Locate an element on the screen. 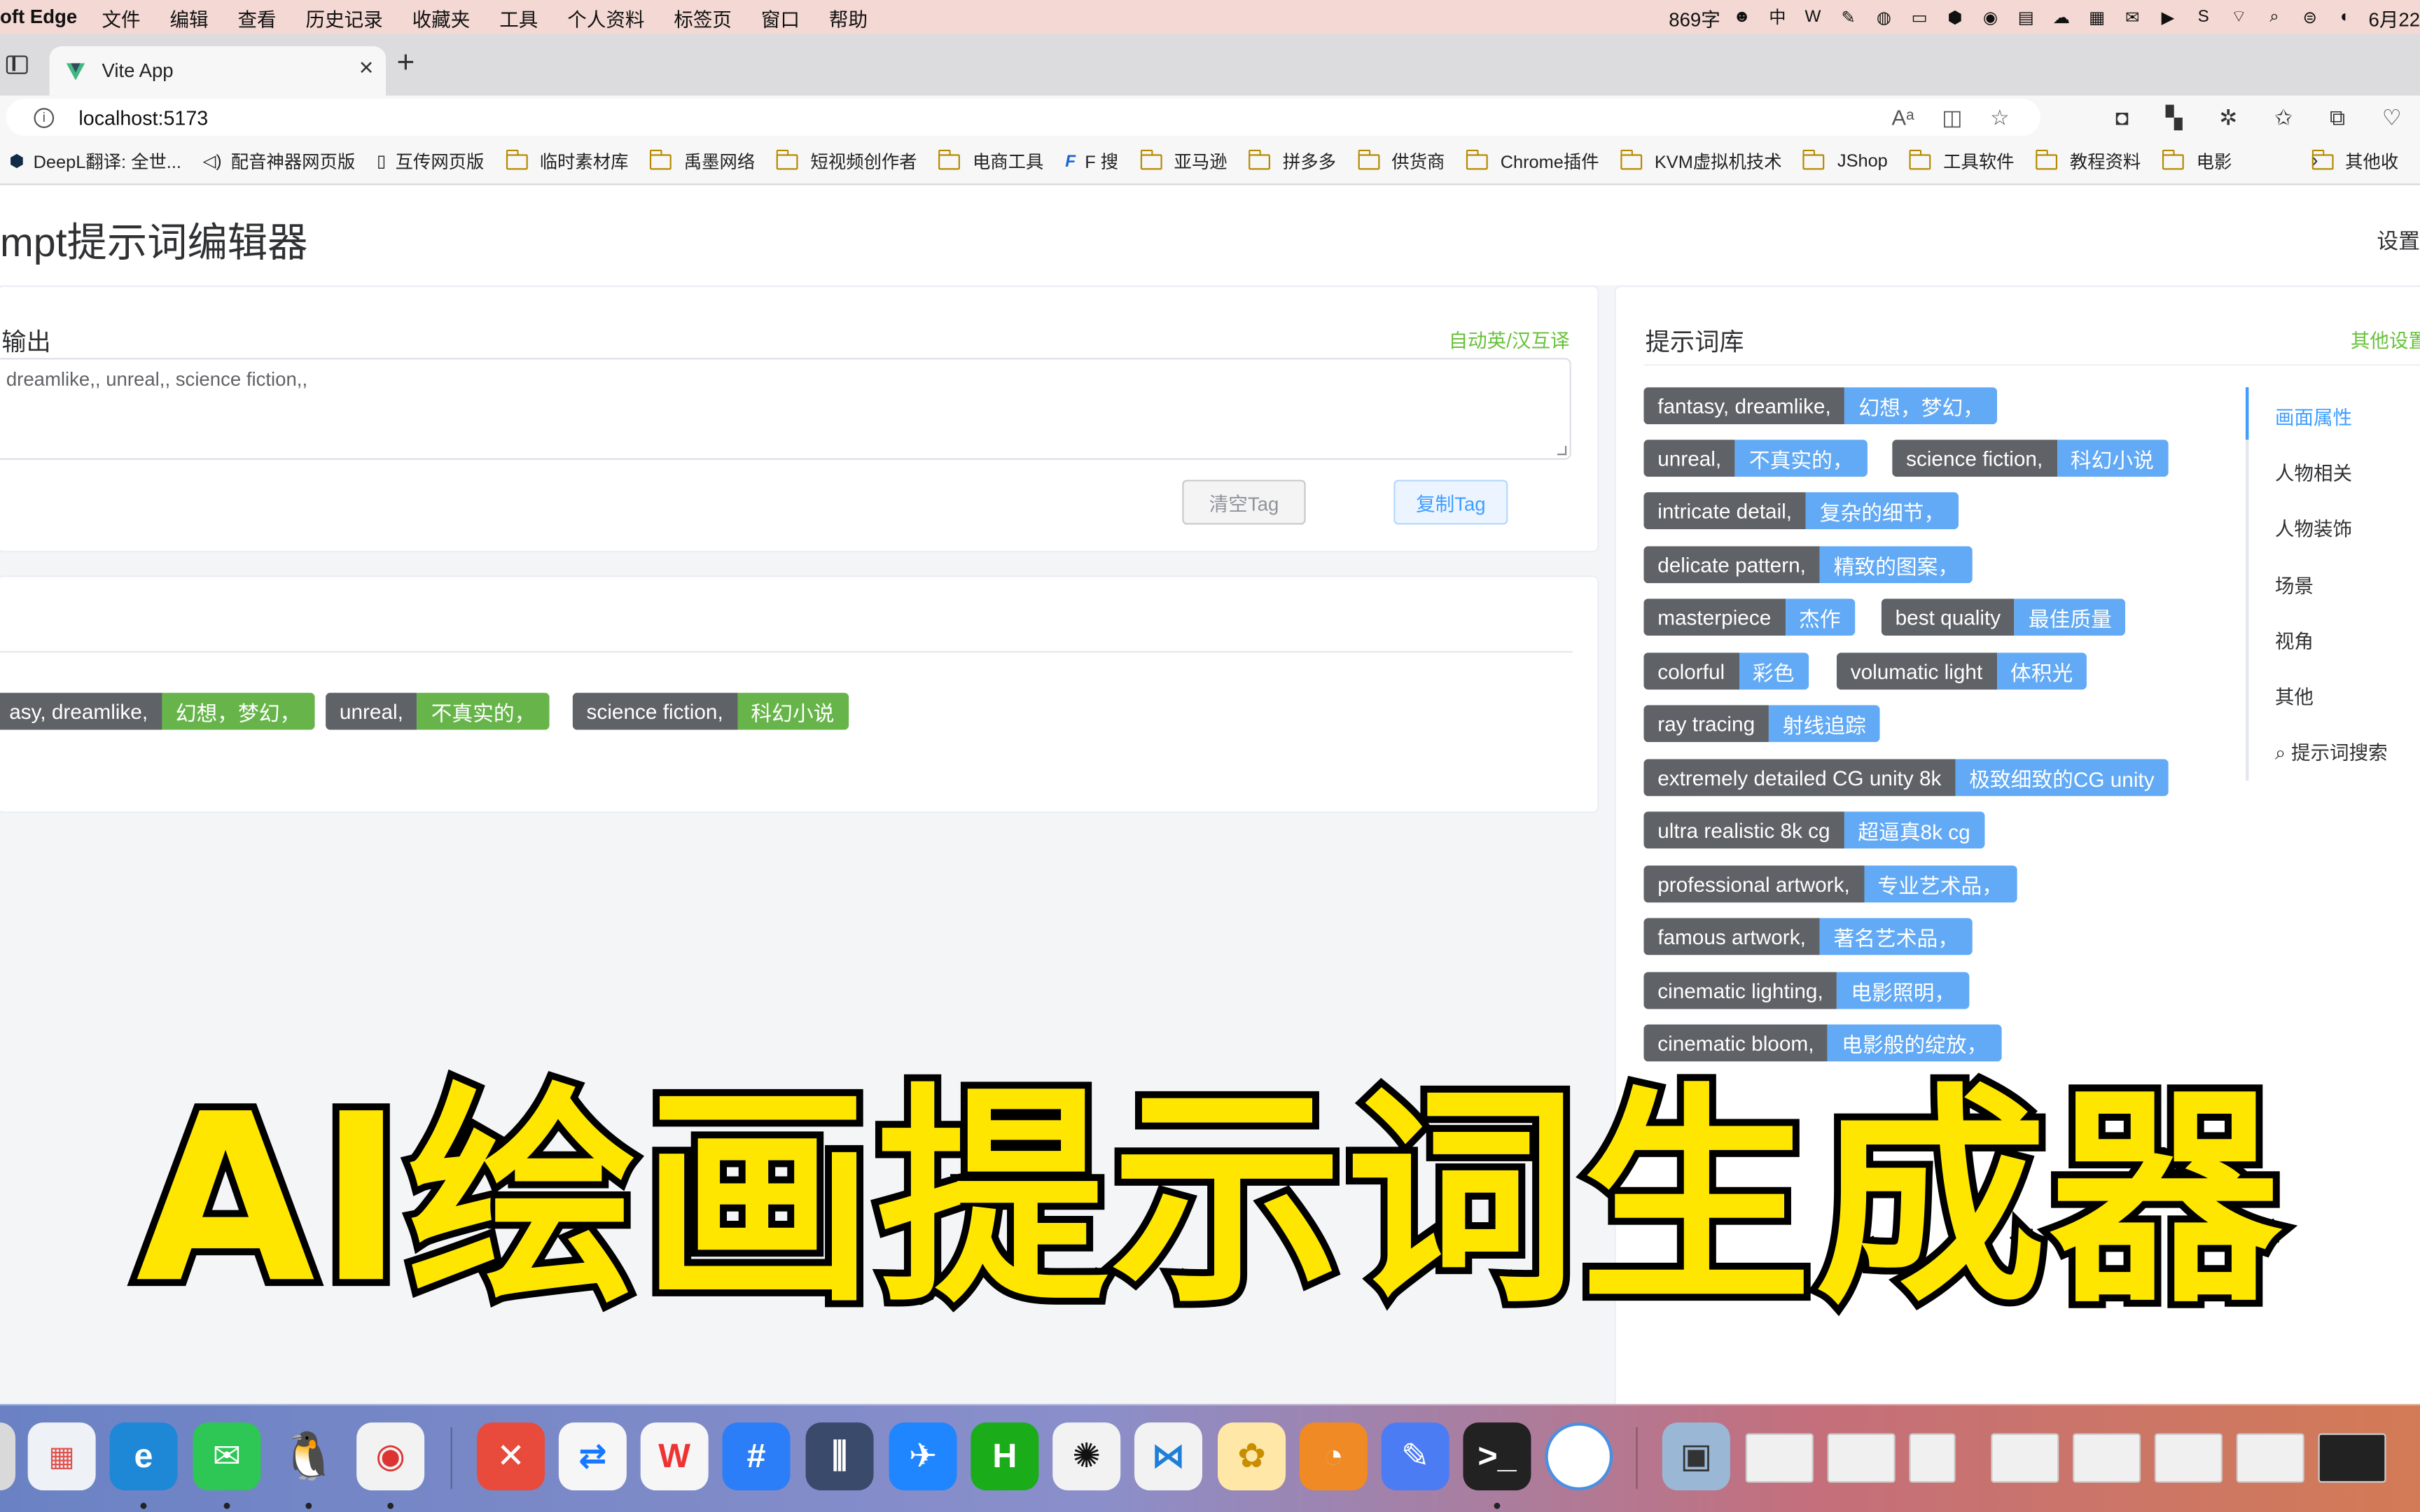  installer-icon: ▣ is located at coordinates (1696, 1456).